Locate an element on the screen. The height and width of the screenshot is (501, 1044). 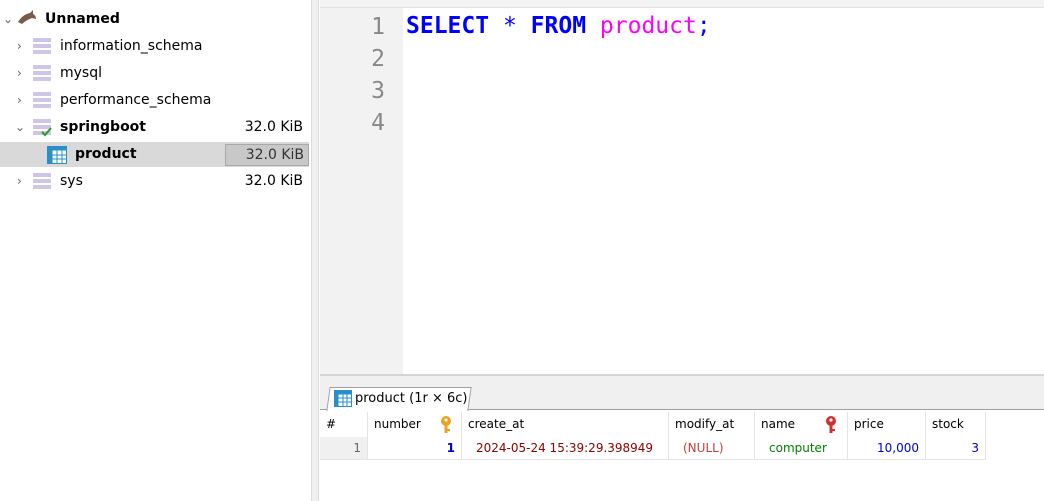
column-header-label: number is located at coordinates (397, 424).